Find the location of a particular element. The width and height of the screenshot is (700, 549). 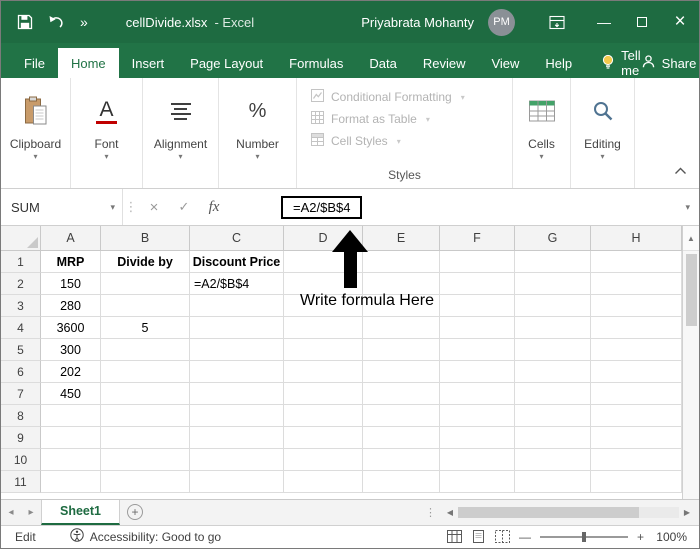

undo-icon is located at coordinates (56, 22).